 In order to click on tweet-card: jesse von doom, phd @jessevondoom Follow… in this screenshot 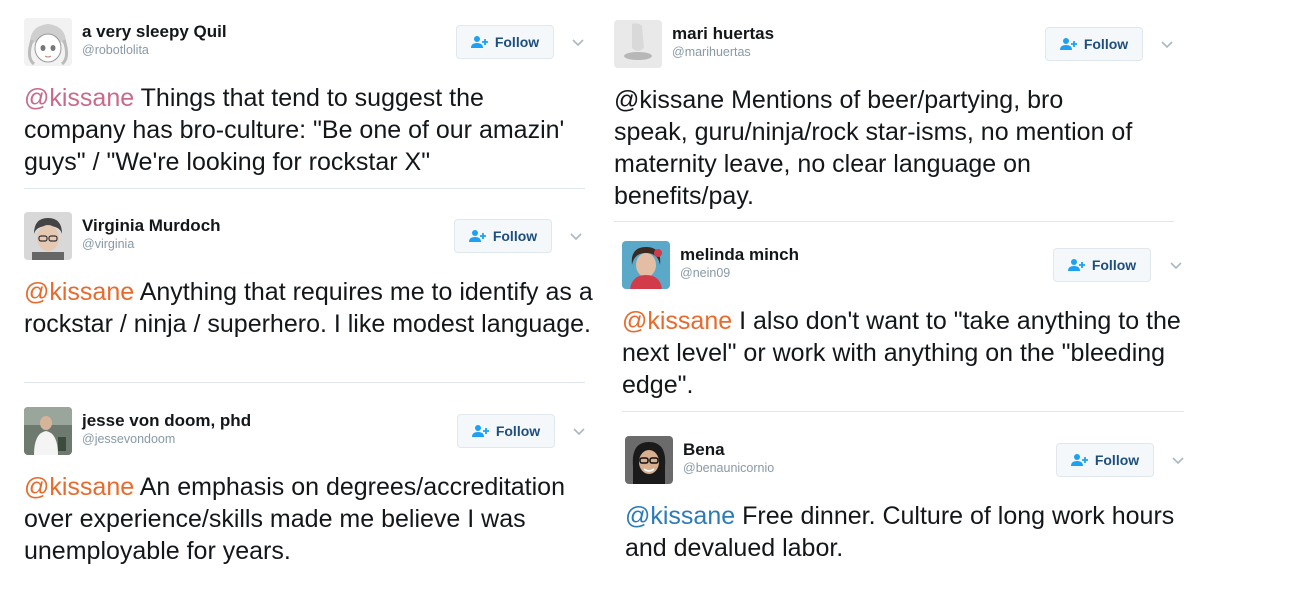, I will do `click(311, 492)`.